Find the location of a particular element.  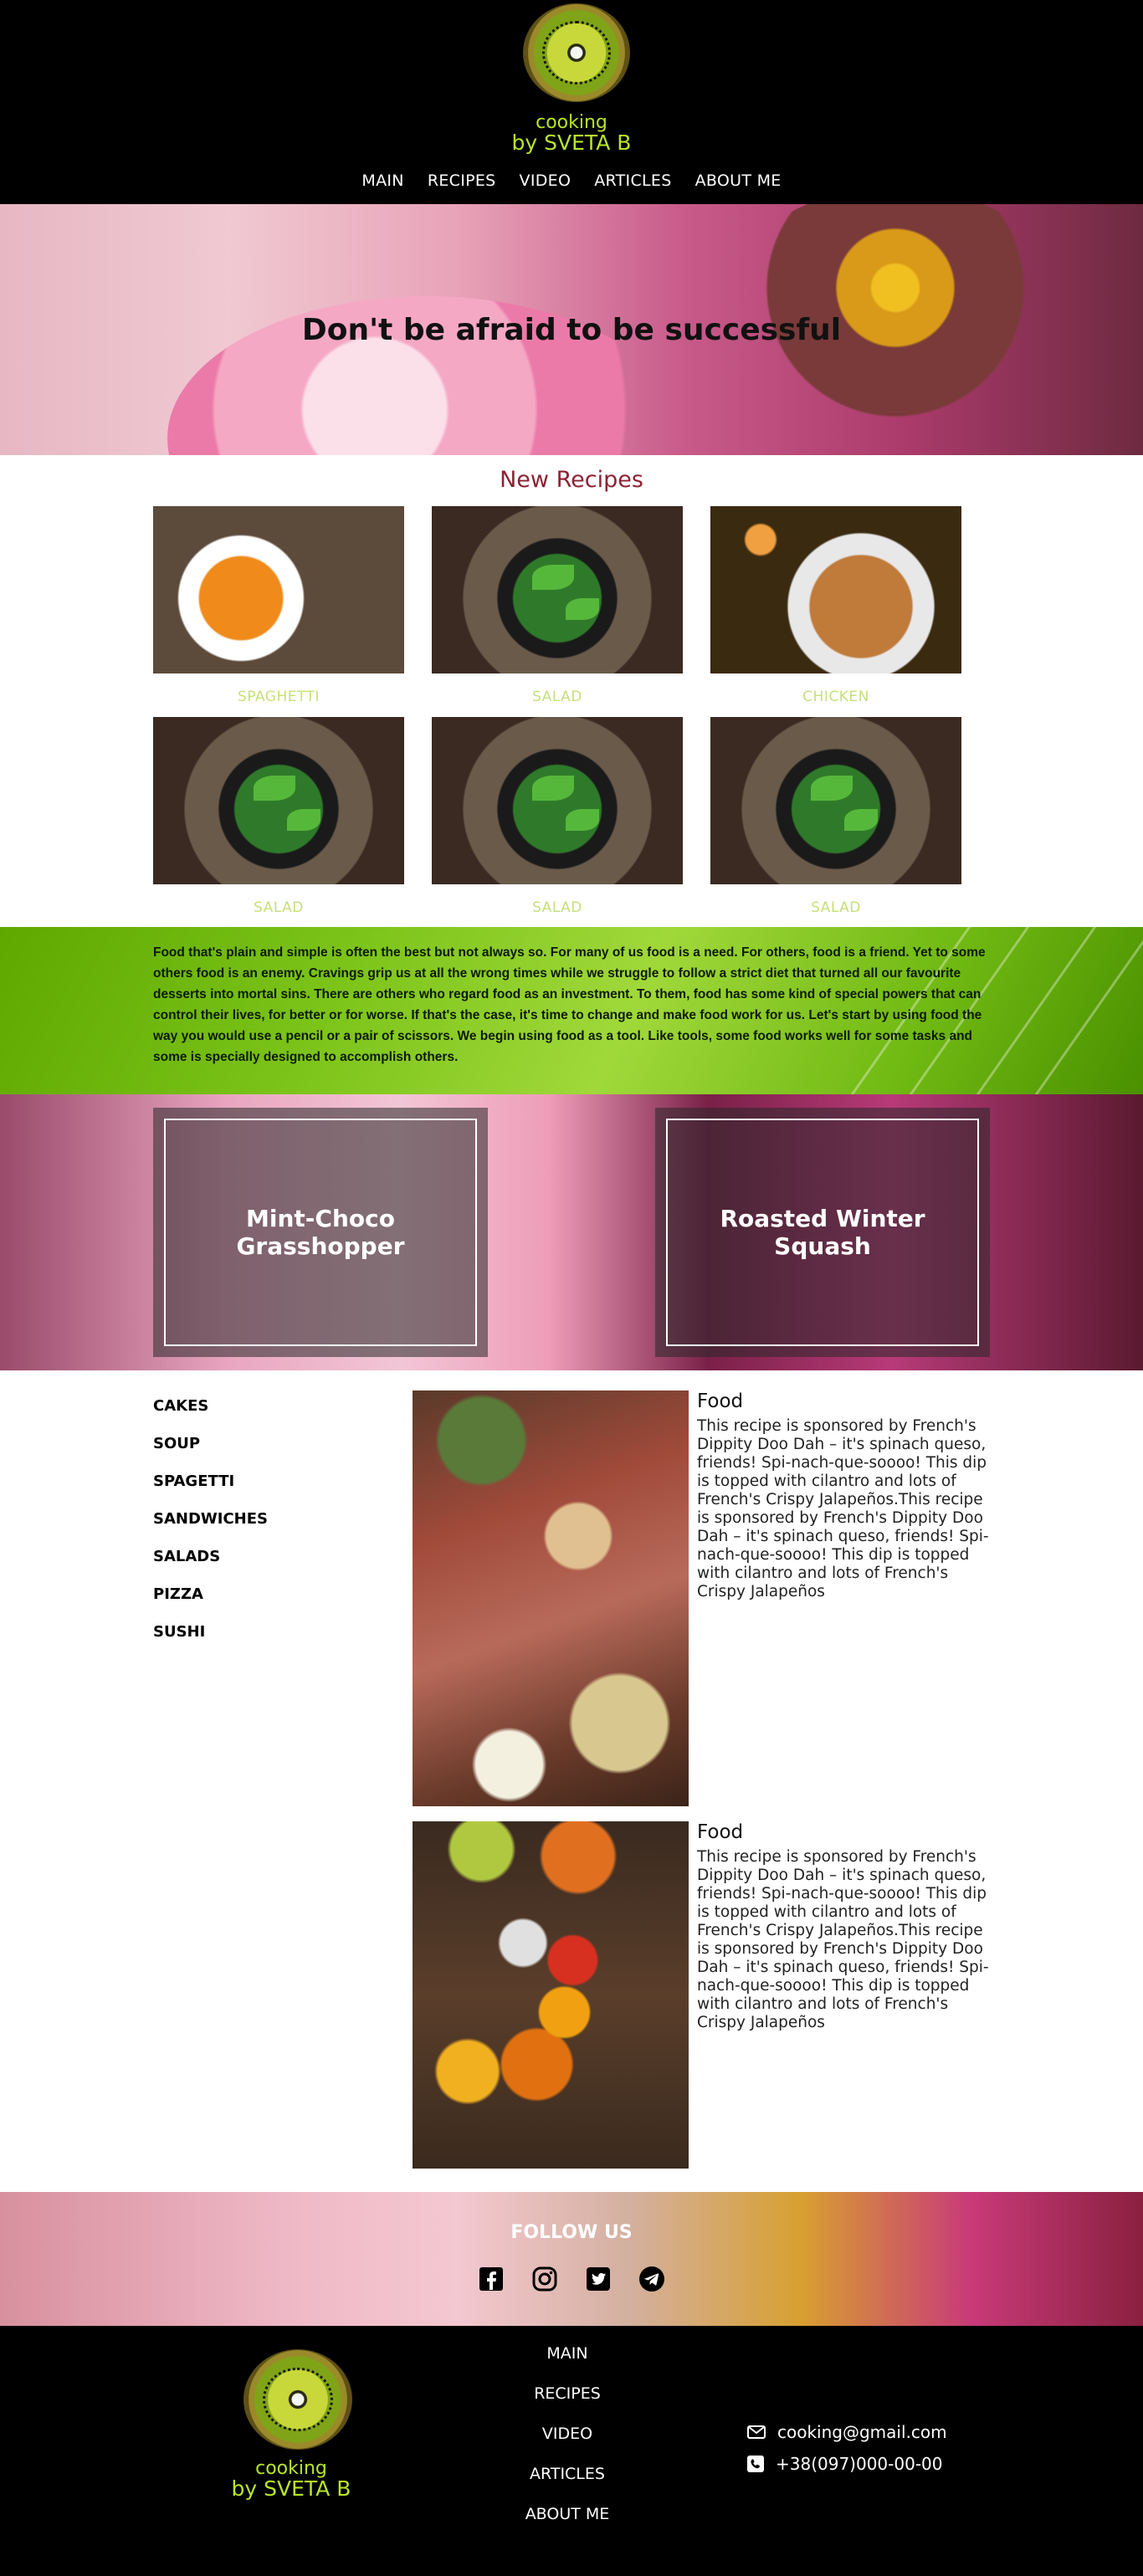

featured-title: Mint-Choco Grasshopper is located at coordinates (320, 1233).